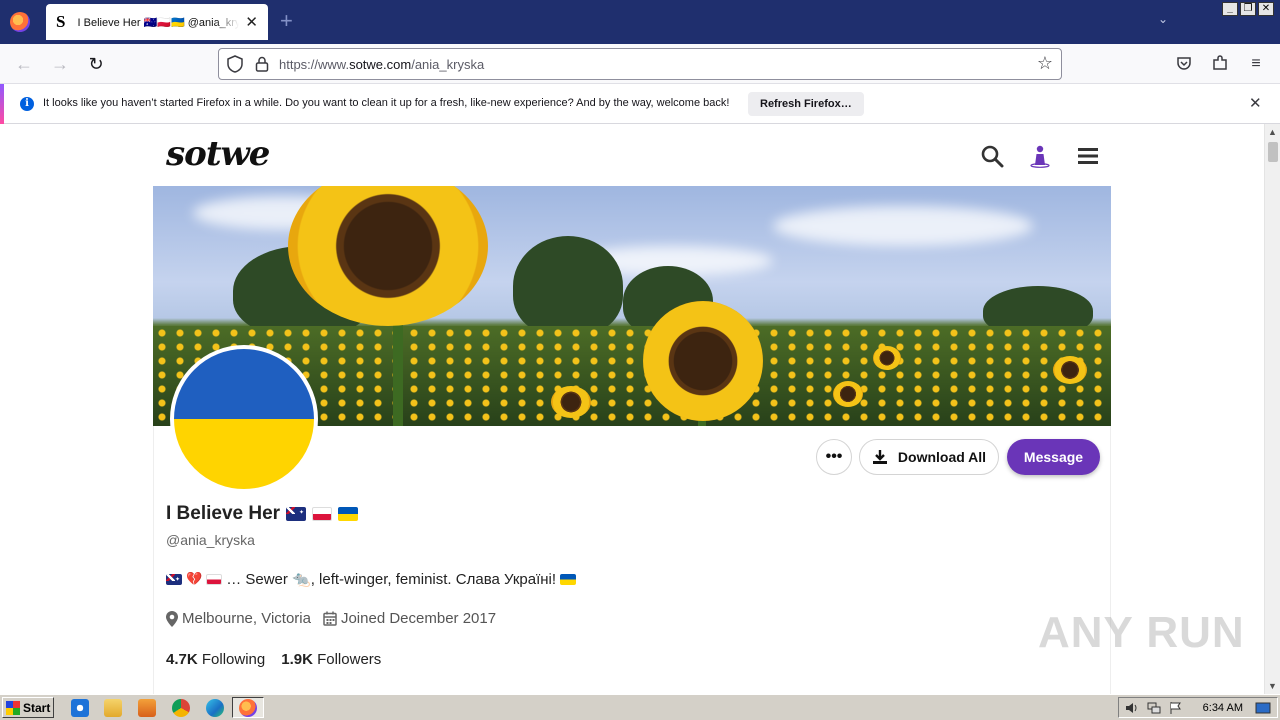 This screenshot has height=720, width=1280. Describe the element at coordinates (1132, 708) in the screenshot. I see `volume-icon` at that location.